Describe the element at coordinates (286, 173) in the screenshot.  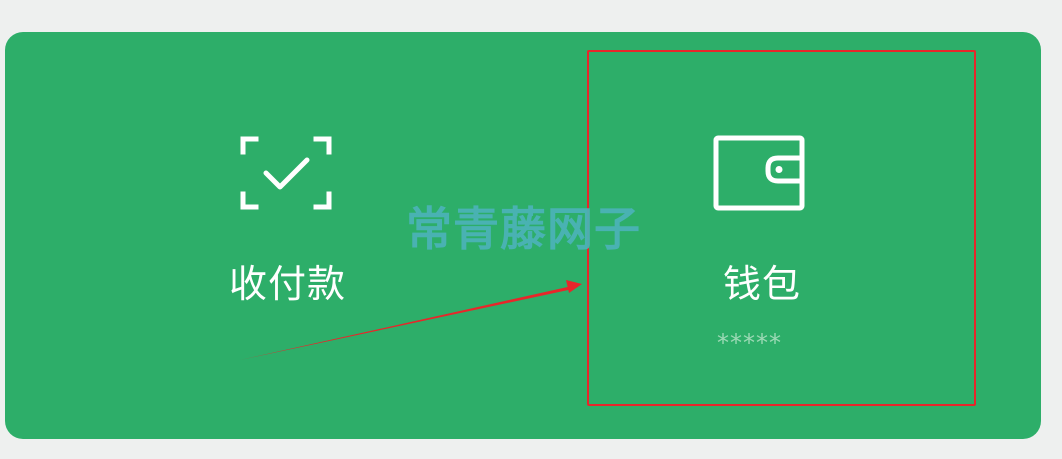
I see `scan-check-icon` at that location.